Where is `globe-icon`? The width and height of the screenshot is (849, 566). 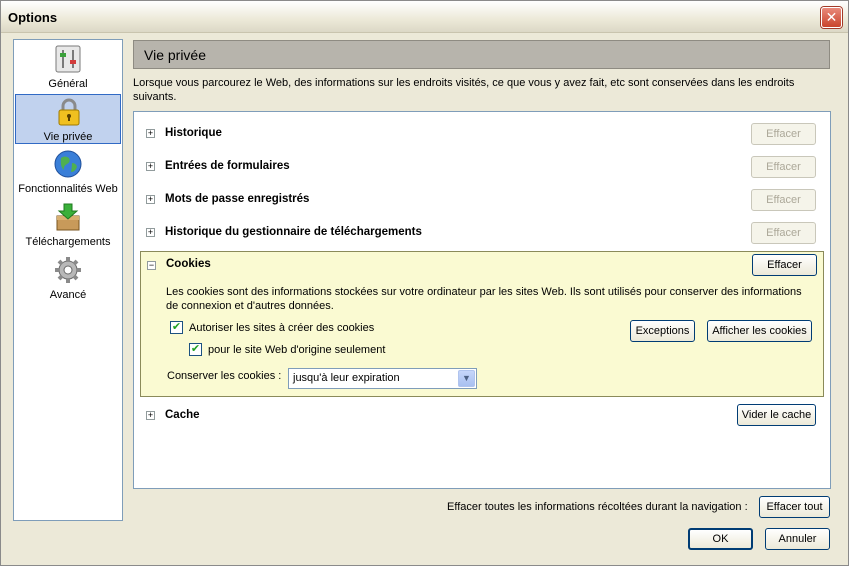
globe-icon is located at coordinates (68, 164).